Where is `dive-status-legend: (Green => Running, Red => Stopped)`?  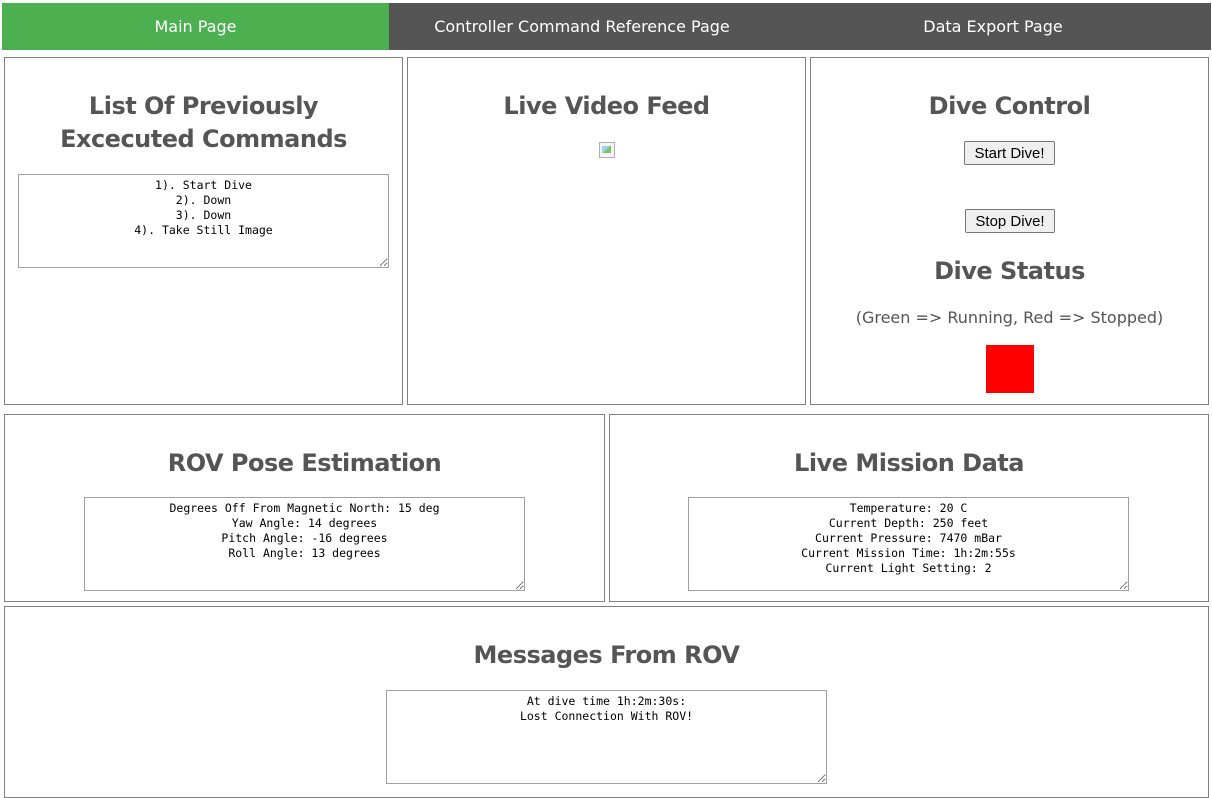 dive-status-legend: (Green => Running, Red => Stopped) is located at coordinates (1009, 317).